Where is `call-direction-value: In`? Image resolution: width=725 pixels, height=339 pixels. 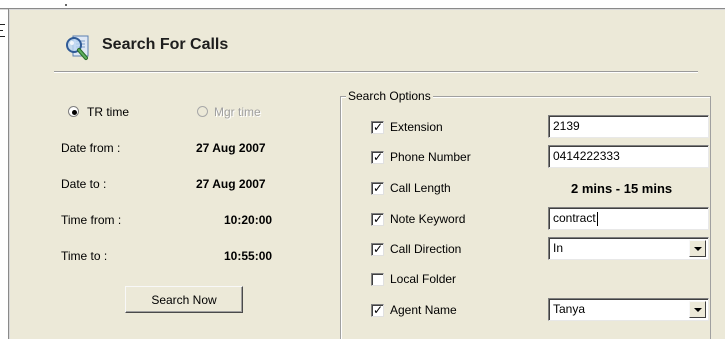
call-direction-value: In is located at coordinates (558, 248).